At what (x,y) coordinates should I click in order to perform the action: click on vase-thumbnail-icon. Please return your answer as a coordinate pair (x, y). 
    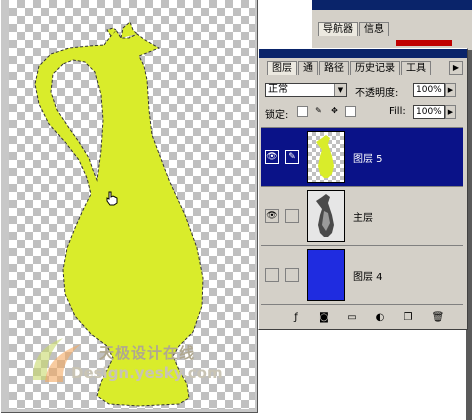
    Looking at the image, I should click on (325, 156).